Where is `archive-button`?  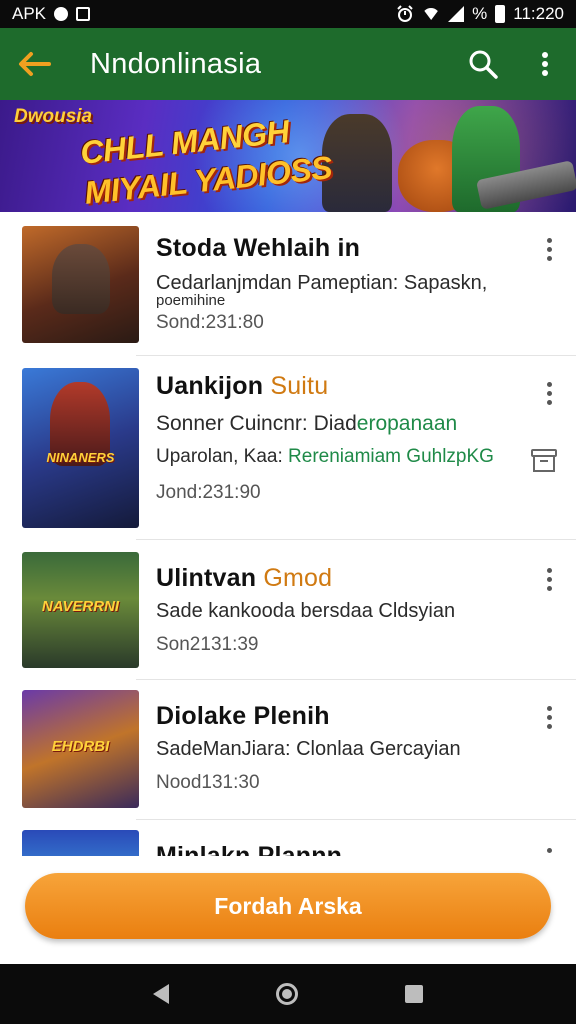 archive-button is located at coordinates (545, 461).